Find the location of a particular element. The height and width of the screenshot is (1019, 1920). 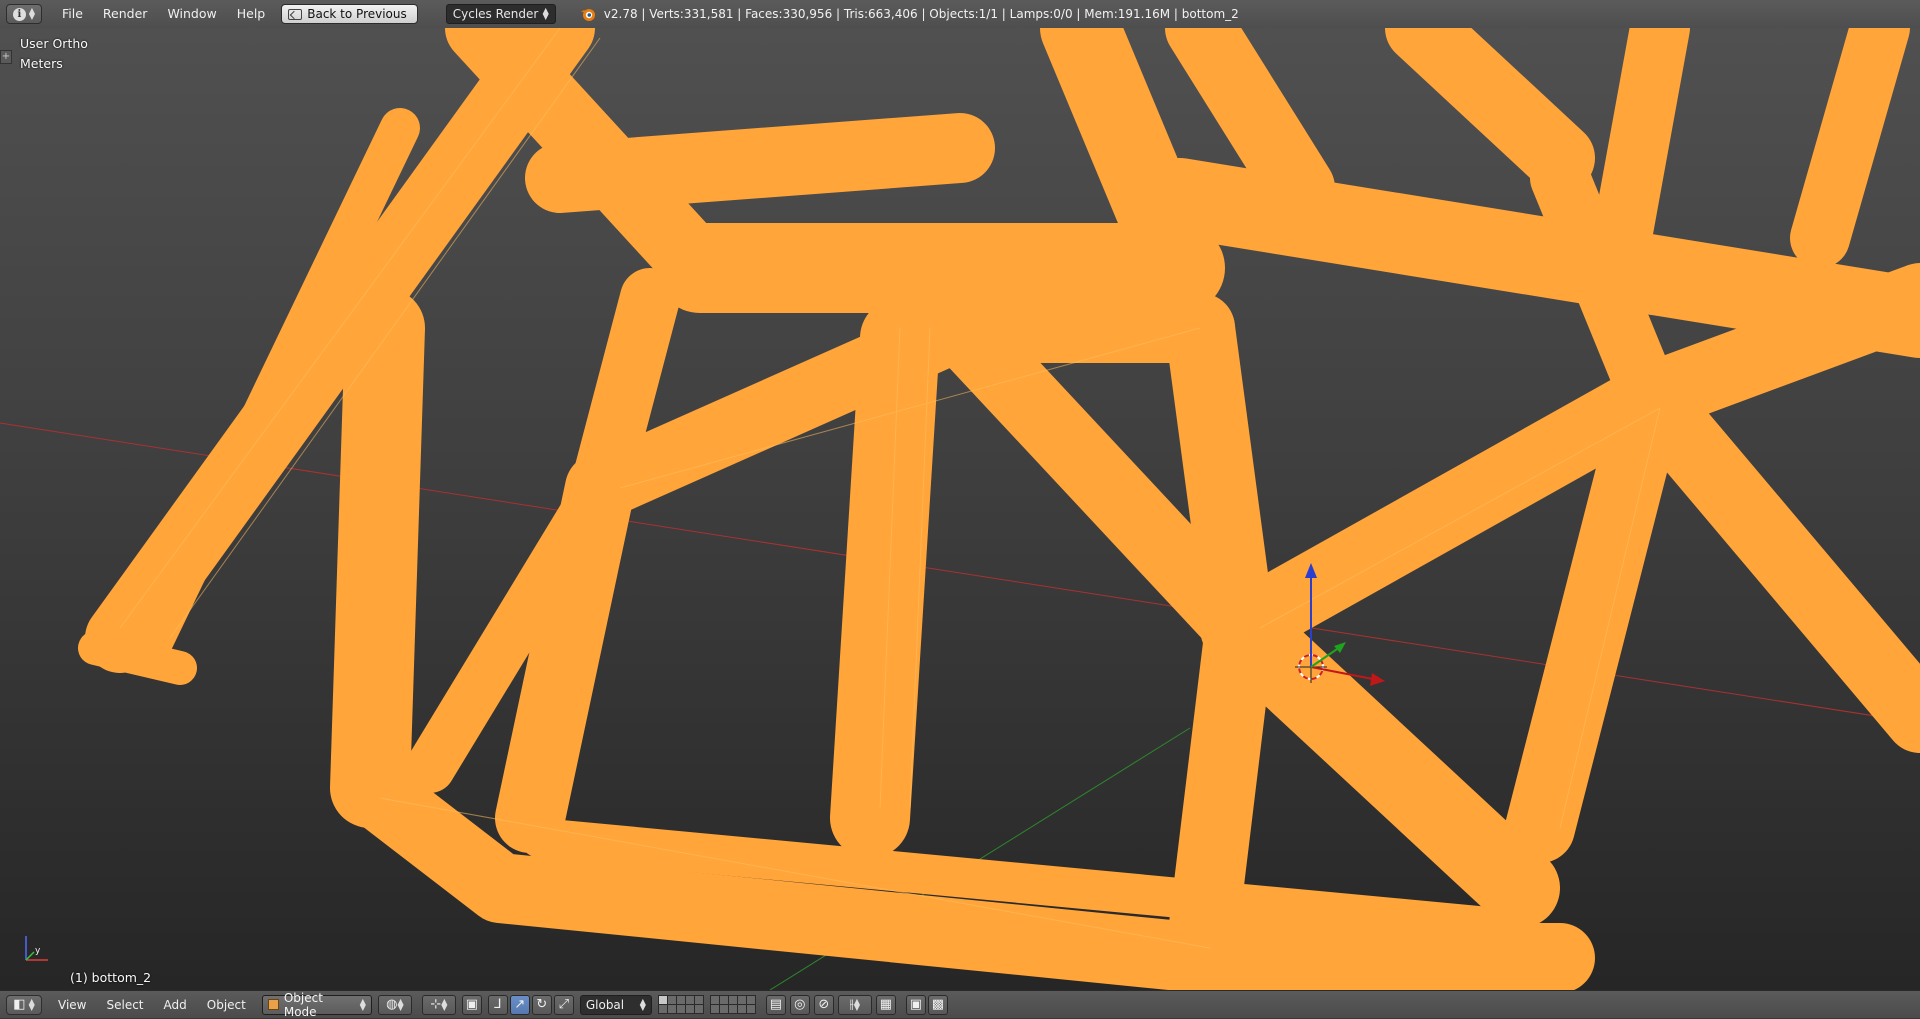

opengl-render-button: ▣ is located at coordinates (915, 1004).